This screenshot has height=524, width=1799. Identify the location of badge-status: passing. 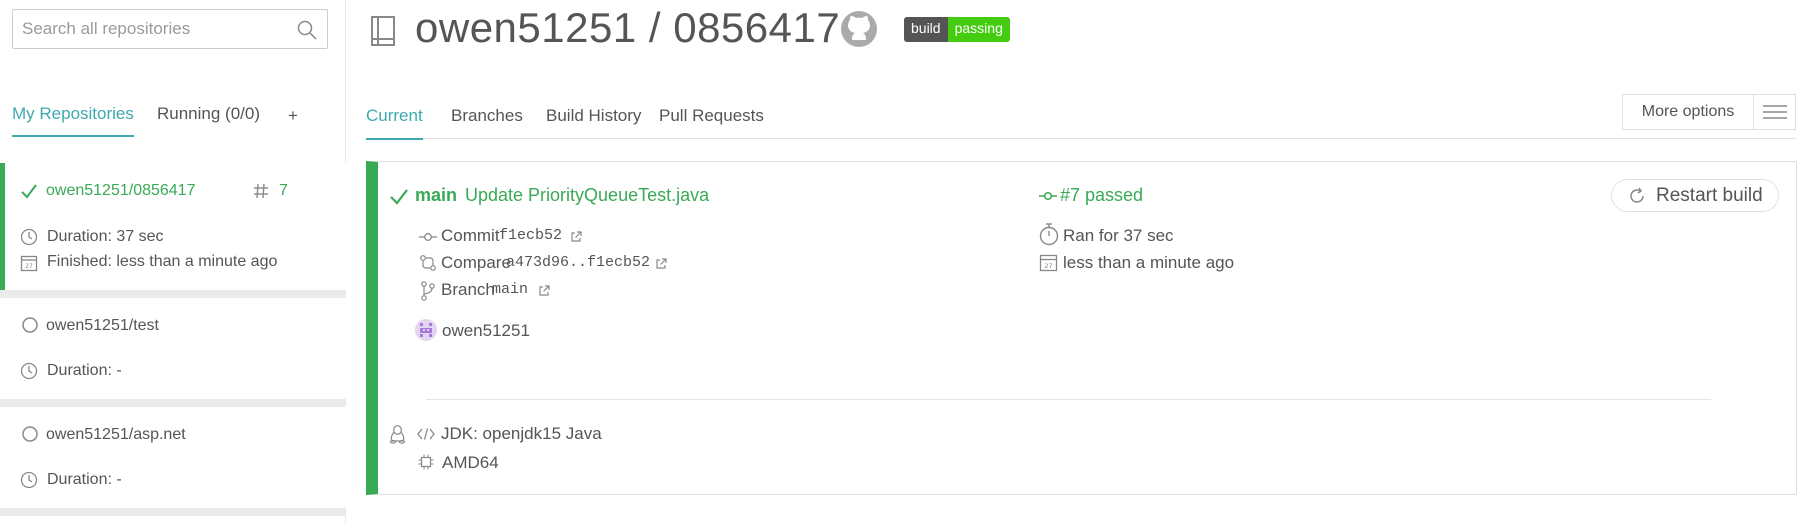
(978, 29).